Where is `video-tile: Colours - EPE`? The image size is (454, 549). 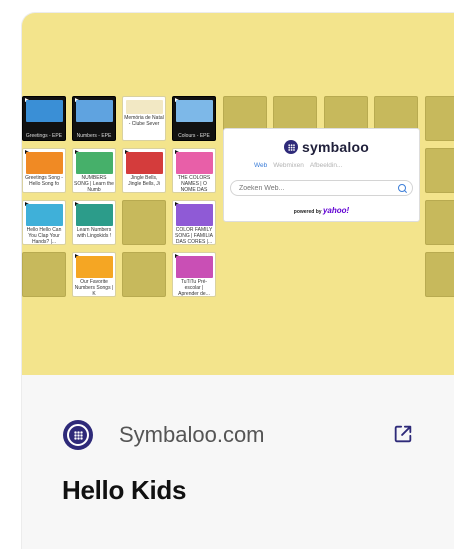
video-tile: Colours - EPE is located at coordinates (194, 118).